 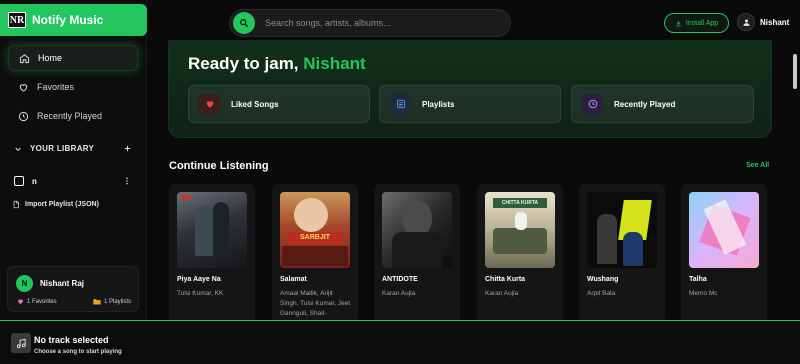 I want to click on song-card: CHITTA KURTA Chitta Kurta Karan Aujla, so click(x=520, y=254).